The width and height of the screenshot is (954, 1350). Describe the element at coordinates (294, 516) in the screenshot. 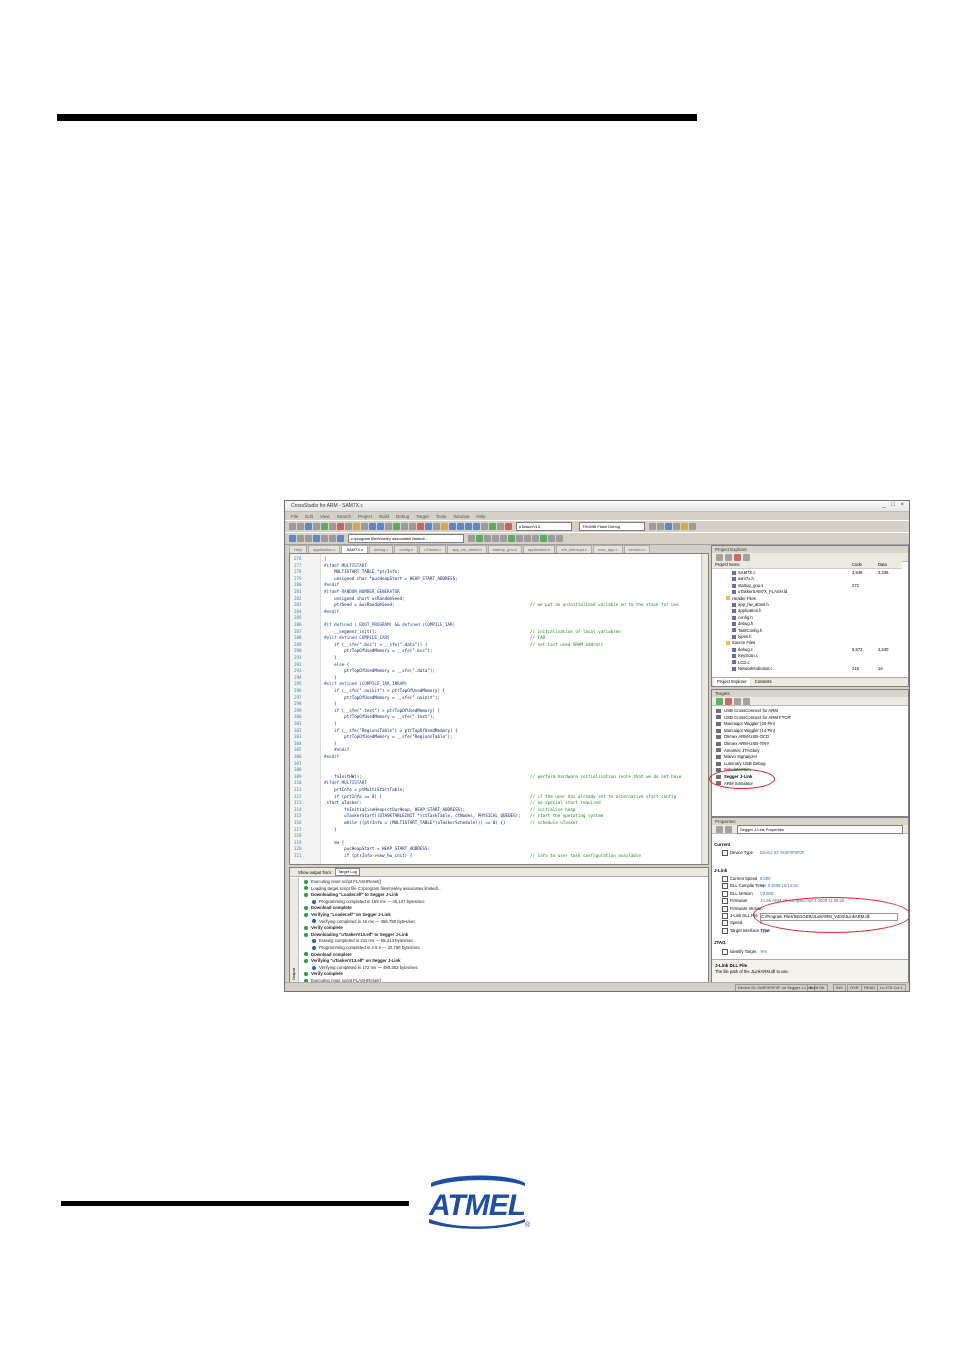

I see `menu-item: File` at that location.